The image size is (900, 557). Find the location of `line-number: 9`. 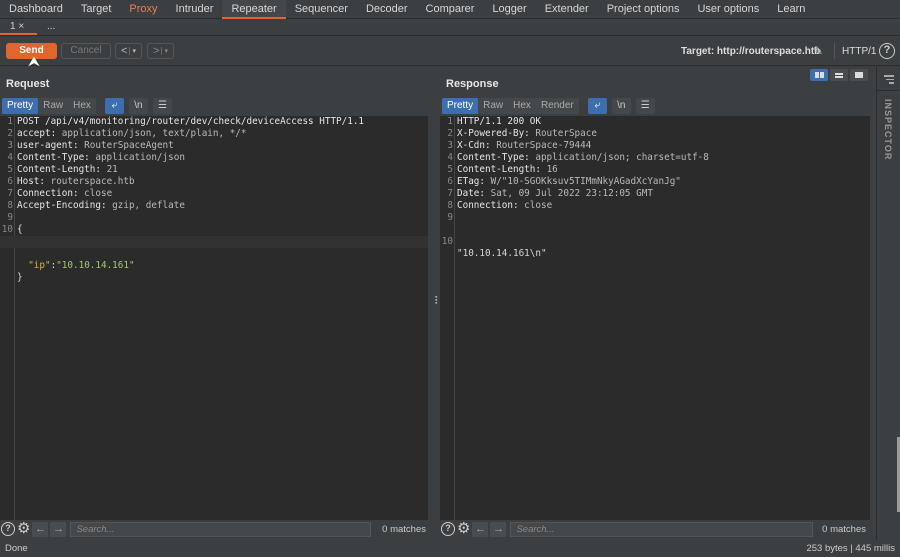

line-number: 9 is located at coordinates (450, 217).